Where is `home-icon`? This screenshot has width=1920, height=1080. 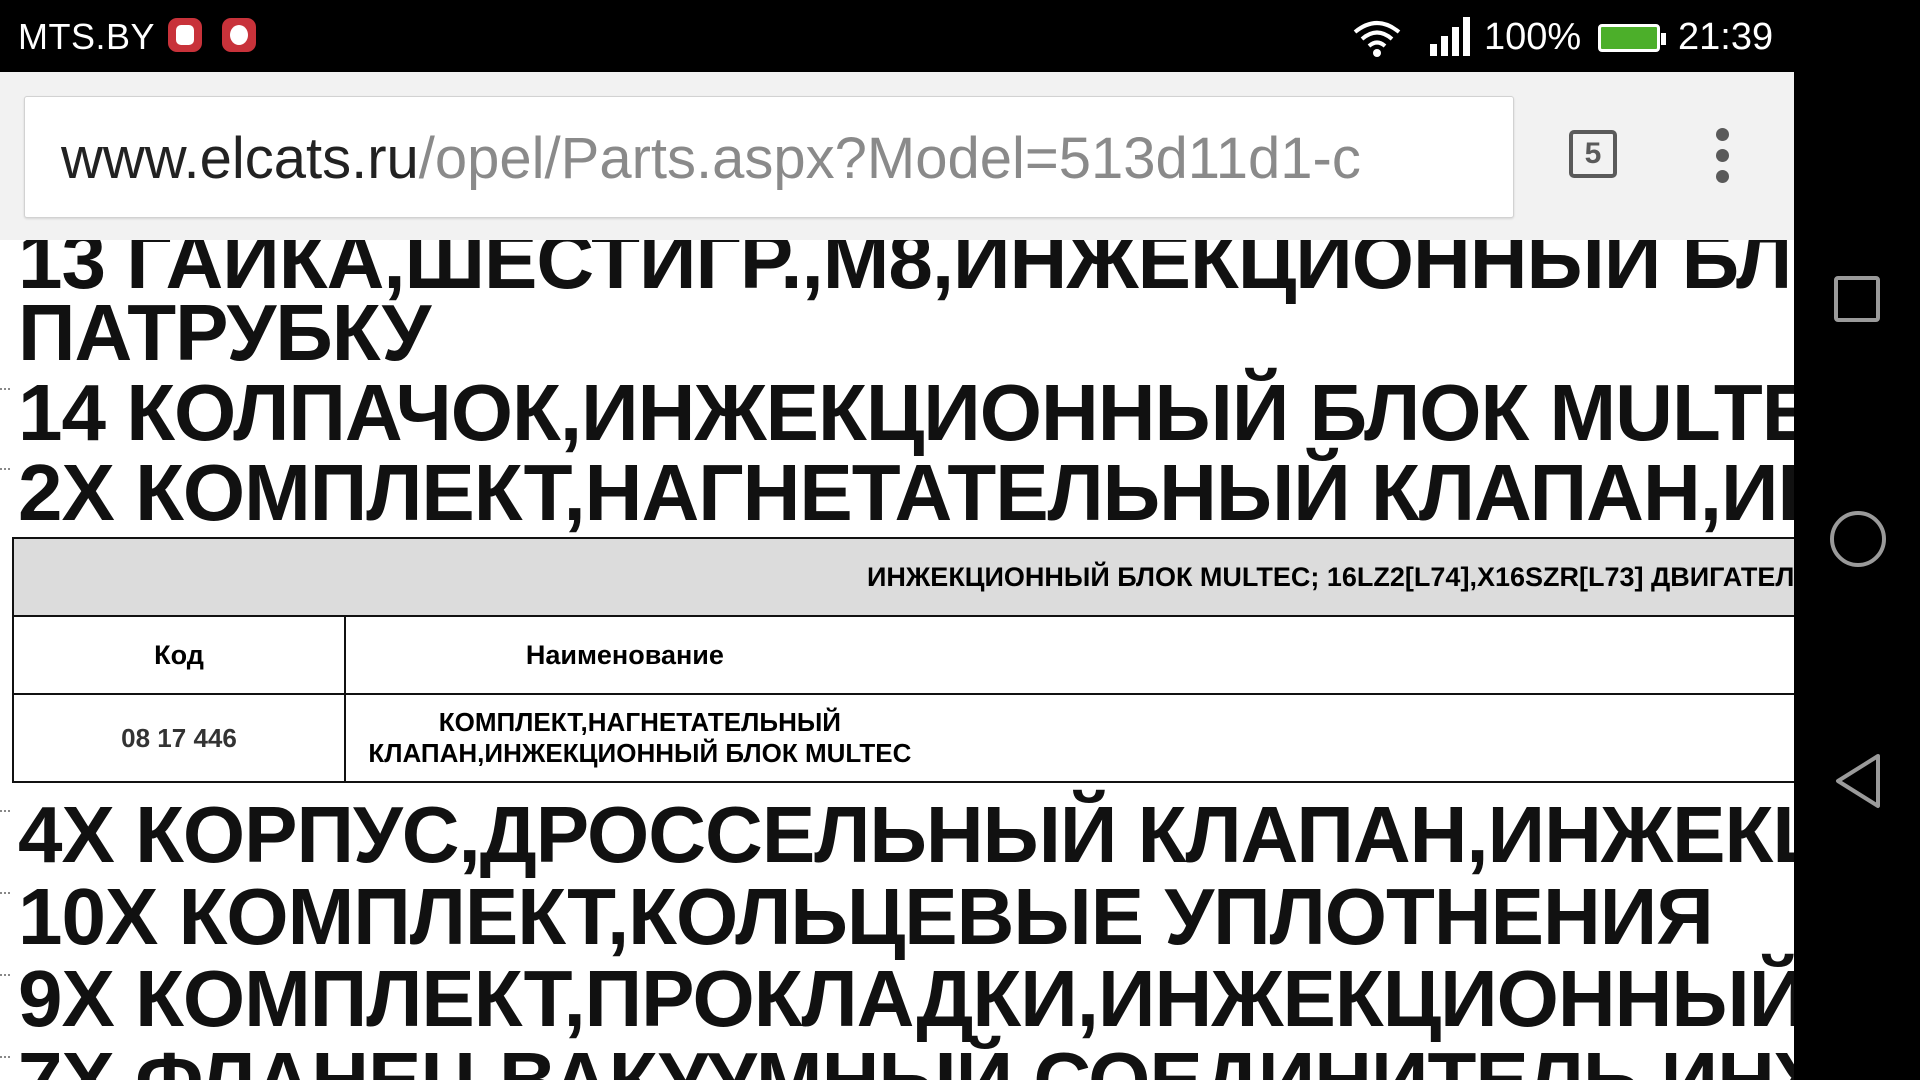
home-icon is located at coordinates (1858, 539).